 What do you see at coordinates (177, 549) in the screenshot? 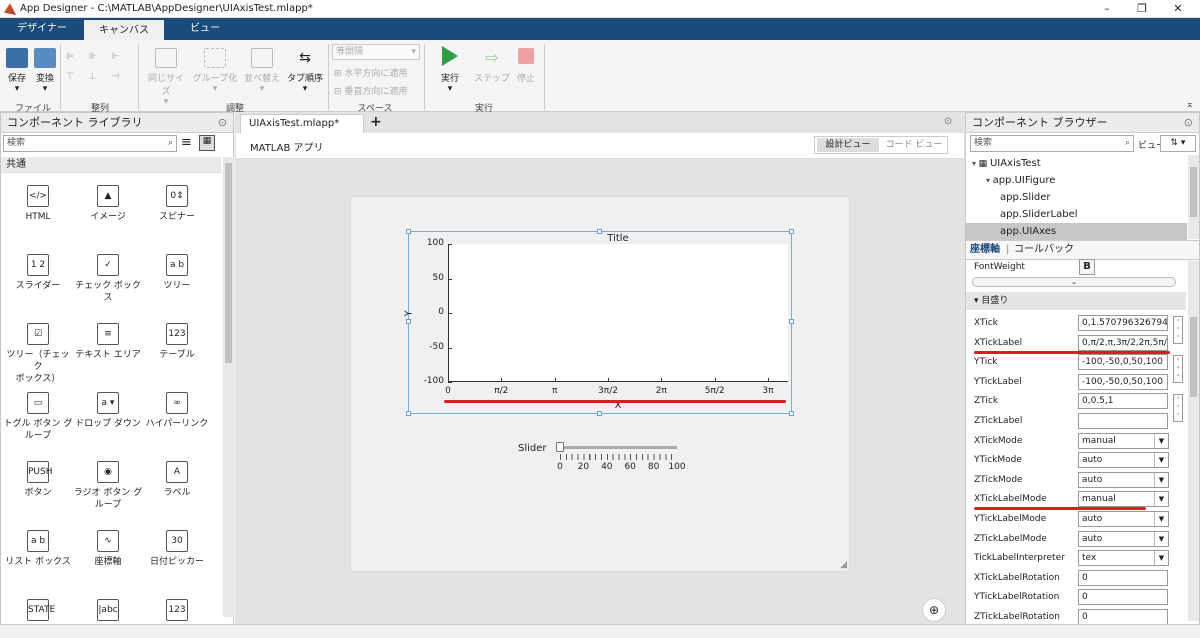
I see `component-date-picker: 30 日付ピッカー` at bounding box center [177, 549].